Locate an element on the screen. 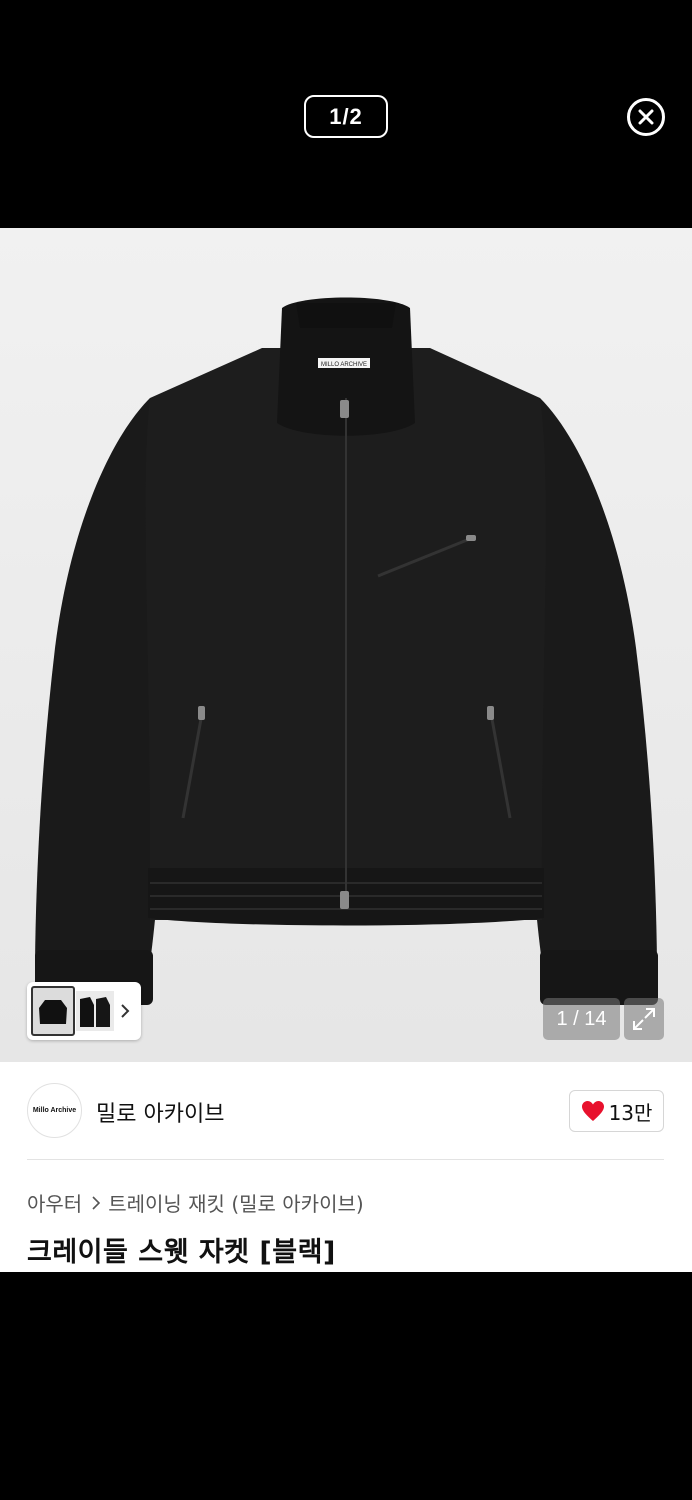 Image resolution: width=692 pixels, height=1500 pixels. like-count: 13만 is located at coordinates (630, 1112).